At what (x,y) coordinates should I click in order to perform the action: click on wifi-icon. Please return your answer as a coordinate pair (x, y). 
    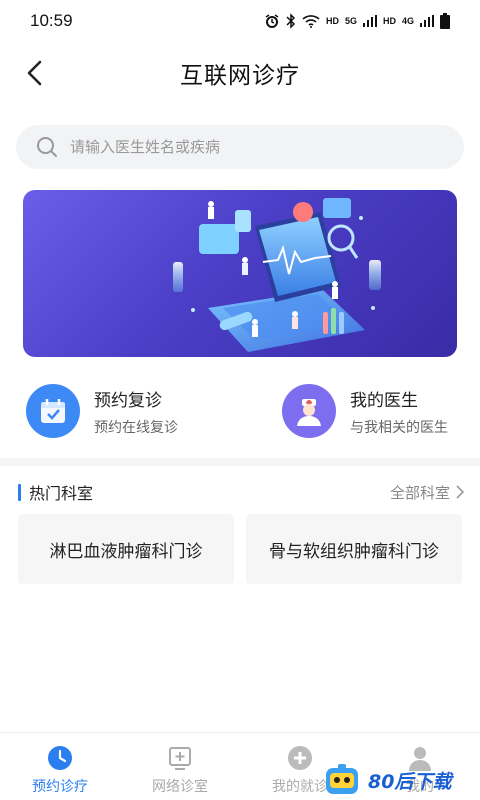
    Looking at the image, I should click on (311, 21).